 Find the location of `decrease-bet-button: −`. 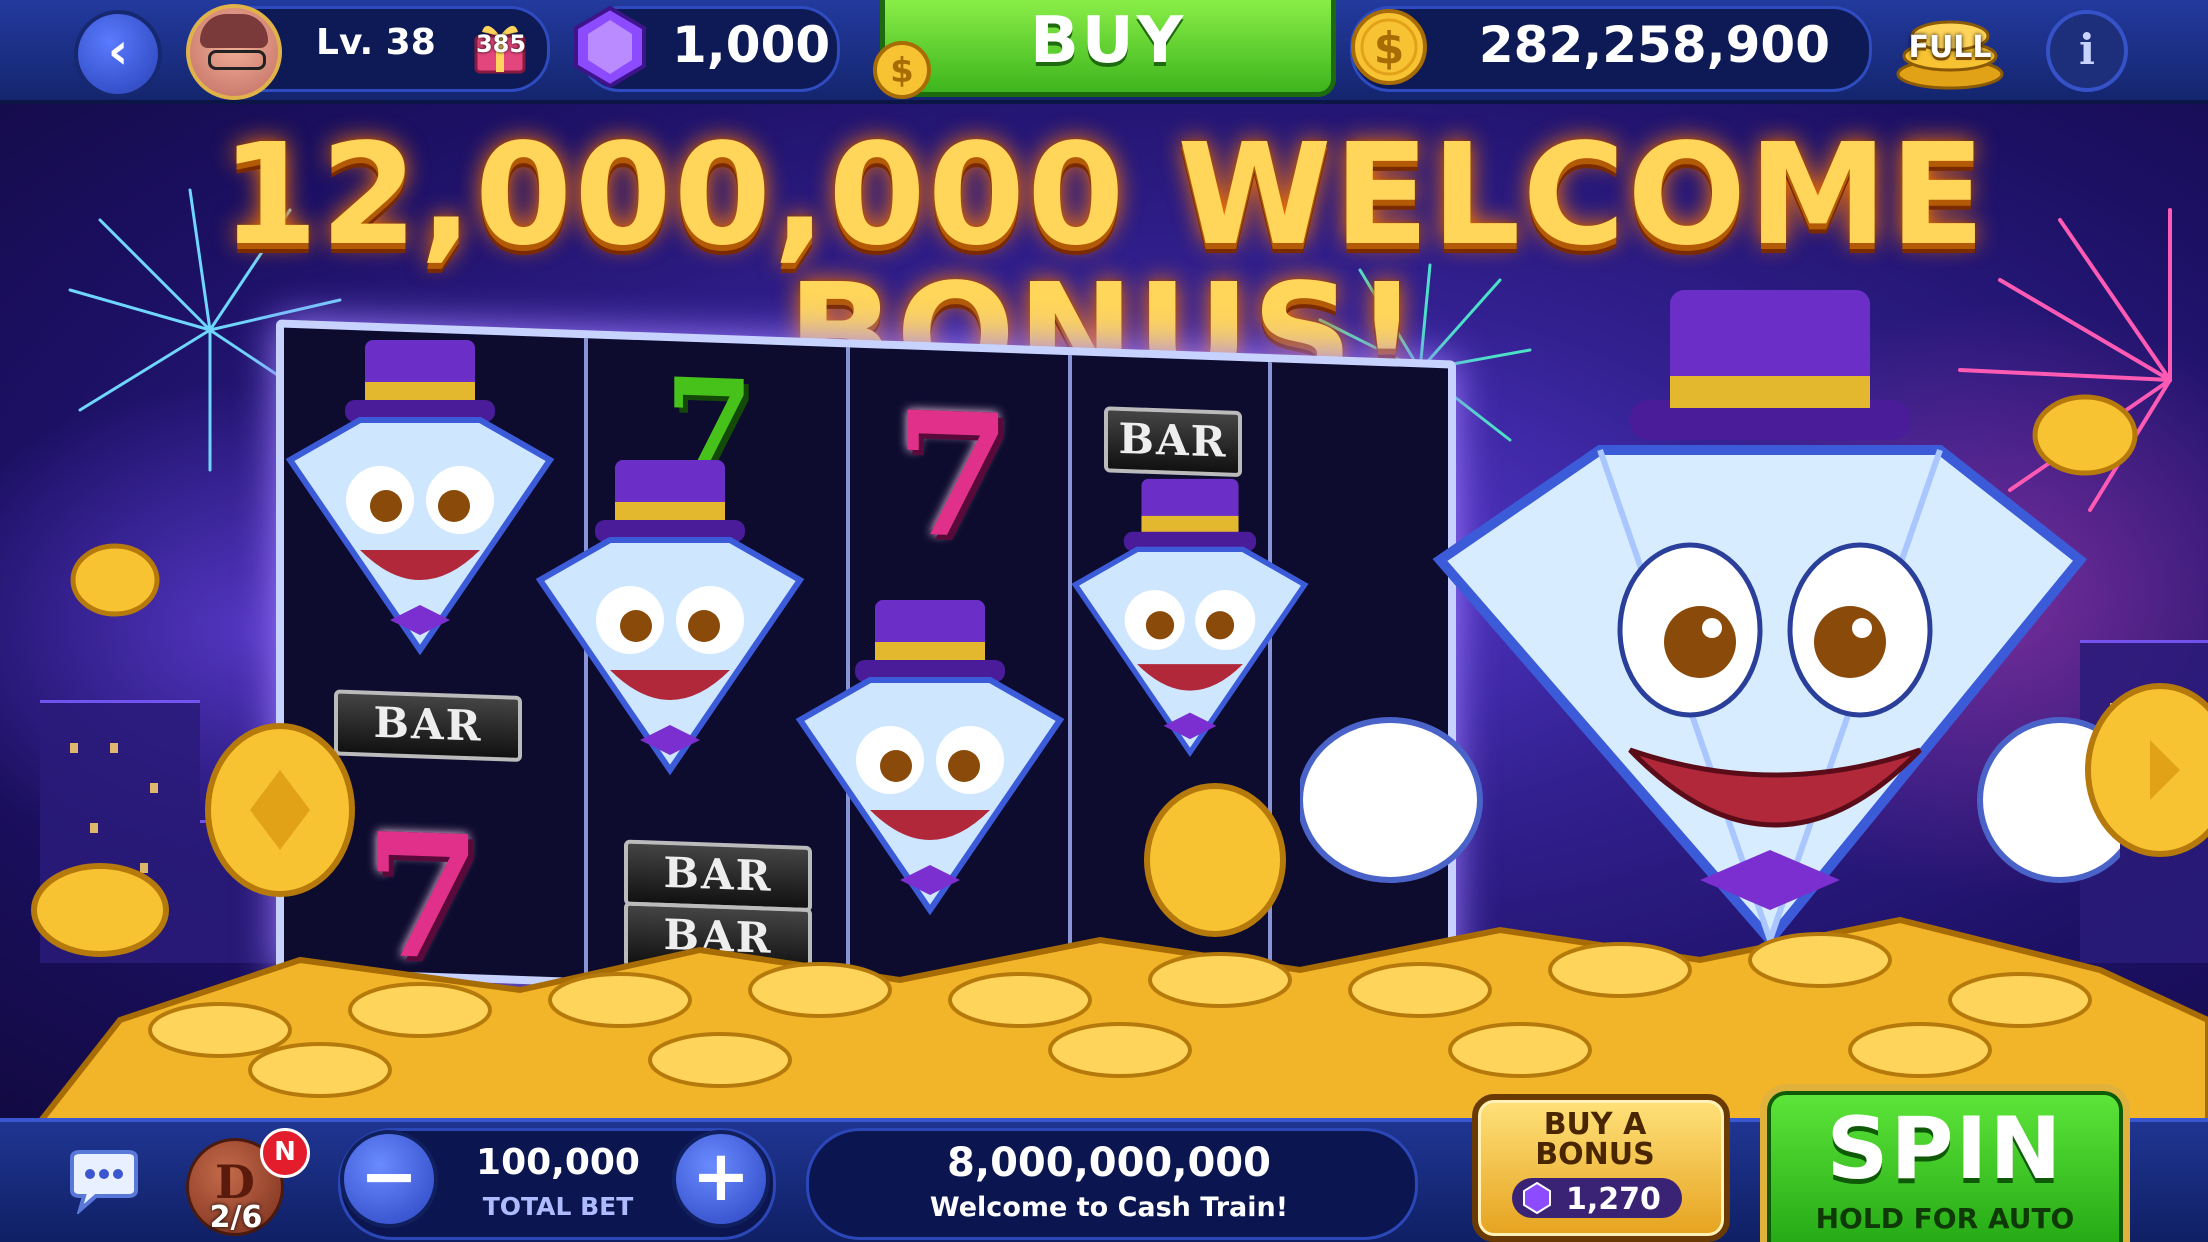

decrease-bet-button: − is located at coordinates (389, 1179).